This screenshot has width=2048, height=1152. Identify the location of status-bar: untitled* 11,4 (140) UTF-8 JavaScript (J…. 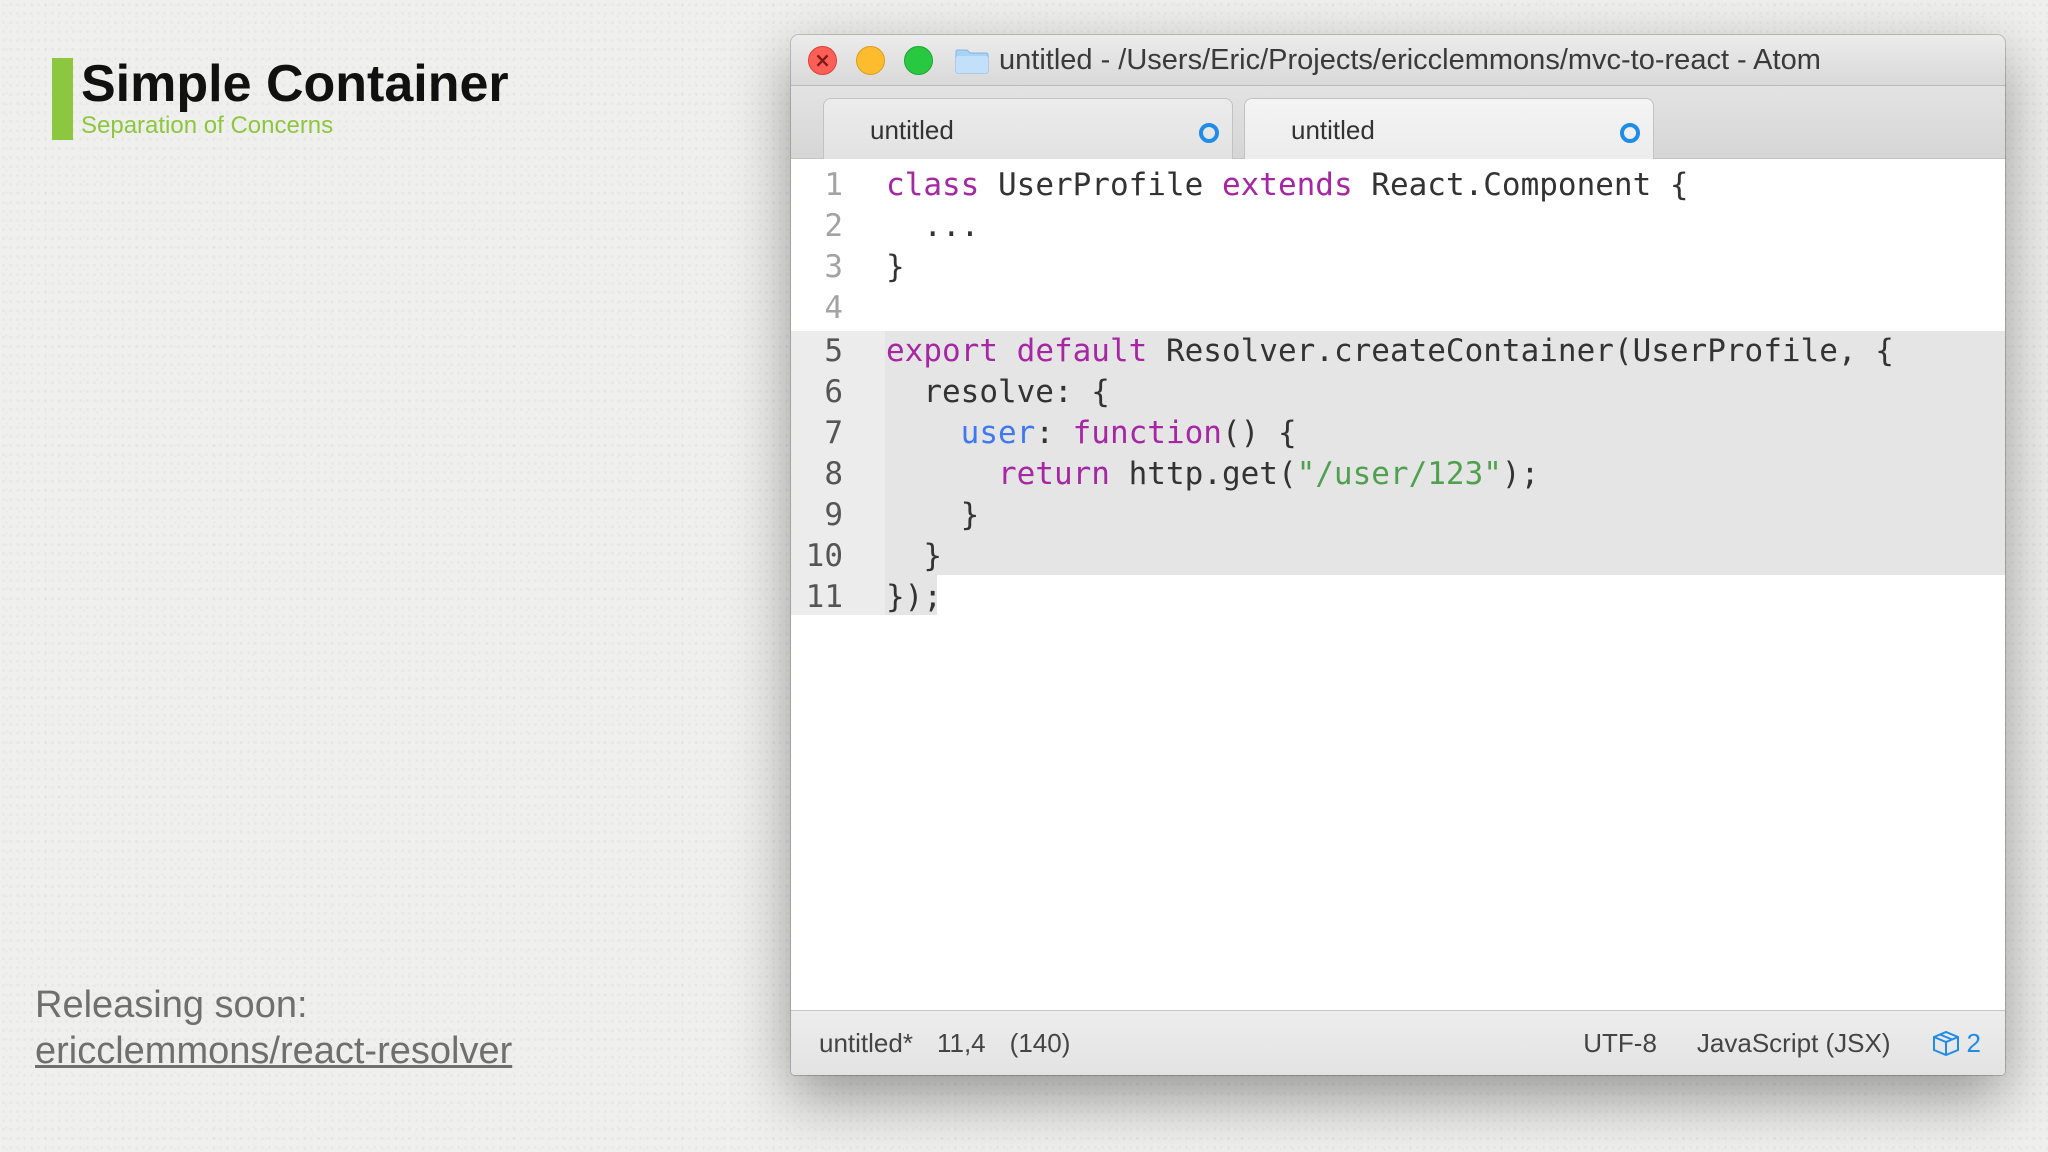
(1398, 1042).